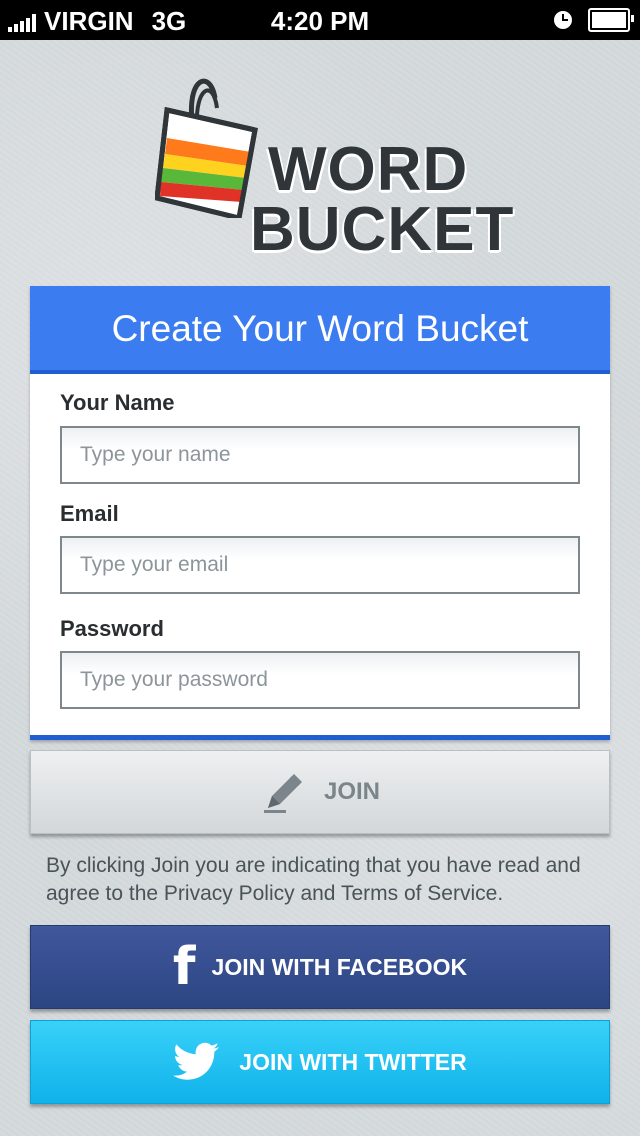 This screenshot has width=640, height=1136. Describe the element at coordinates (611, 20) in the screenshot. I see `battery-icon` at that location.